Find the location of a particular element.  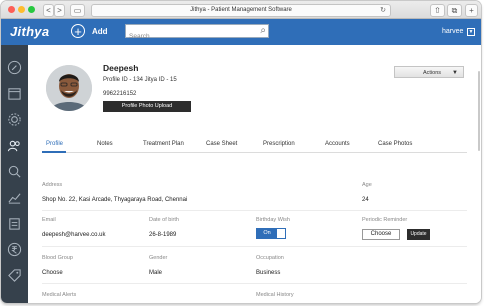

sidebar-item-billing is located at coordinates (14, 249).